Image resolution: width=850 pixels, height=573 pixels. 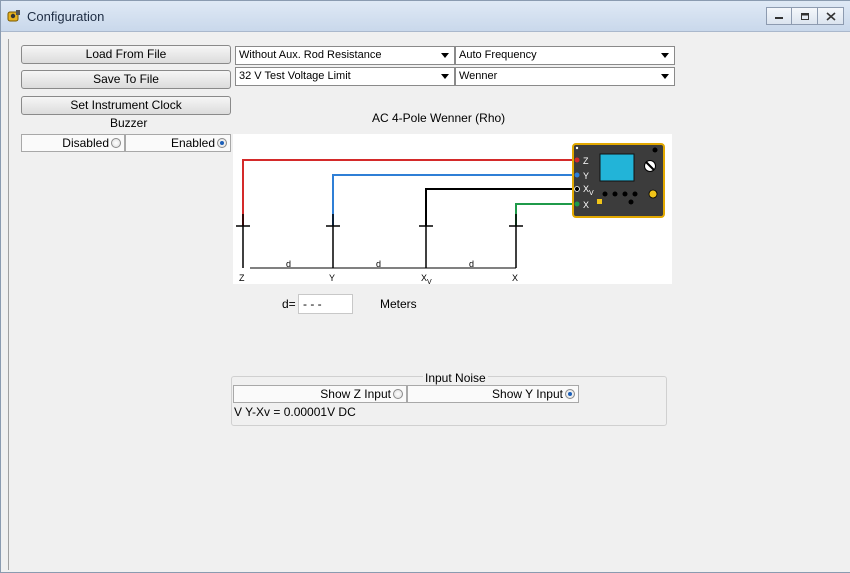 I want to click on spacing-label-3: d, so click(x=471, y=264).